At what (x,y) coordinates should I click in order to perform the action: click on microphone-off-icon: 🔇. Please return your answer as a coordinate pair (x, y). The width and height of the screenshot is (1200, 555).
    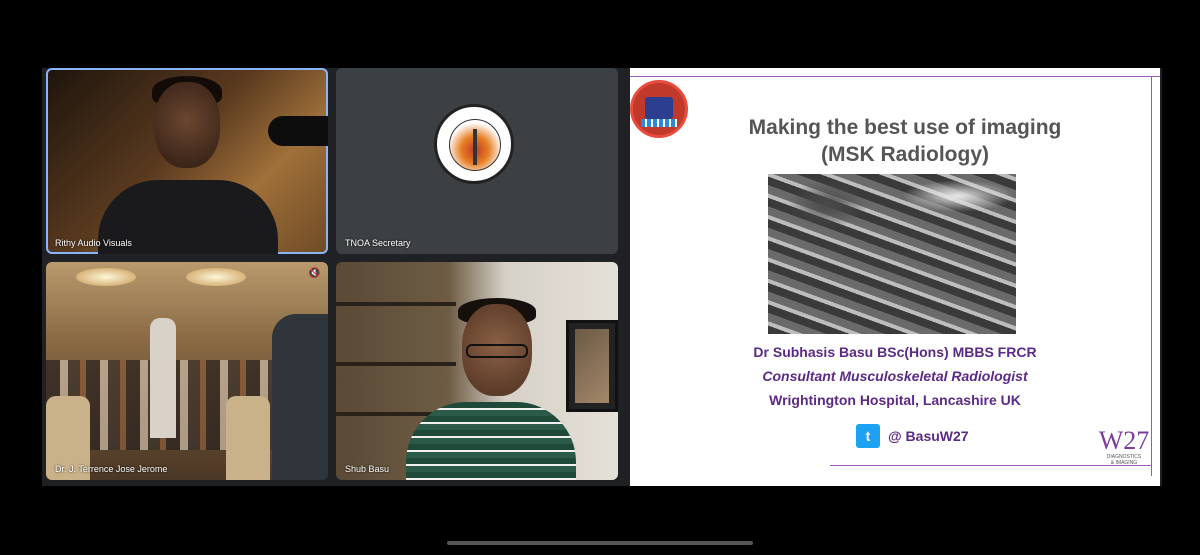
    Looking at the image, I should click on (314, 273).